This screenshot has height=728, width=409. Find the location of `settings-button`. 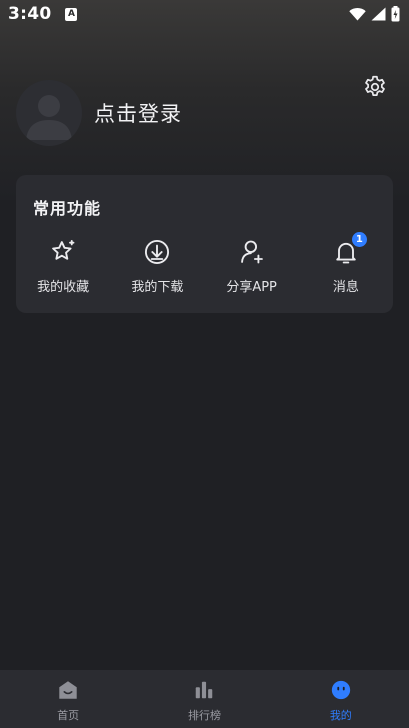

settings-button is located at coordinates (375, 87).